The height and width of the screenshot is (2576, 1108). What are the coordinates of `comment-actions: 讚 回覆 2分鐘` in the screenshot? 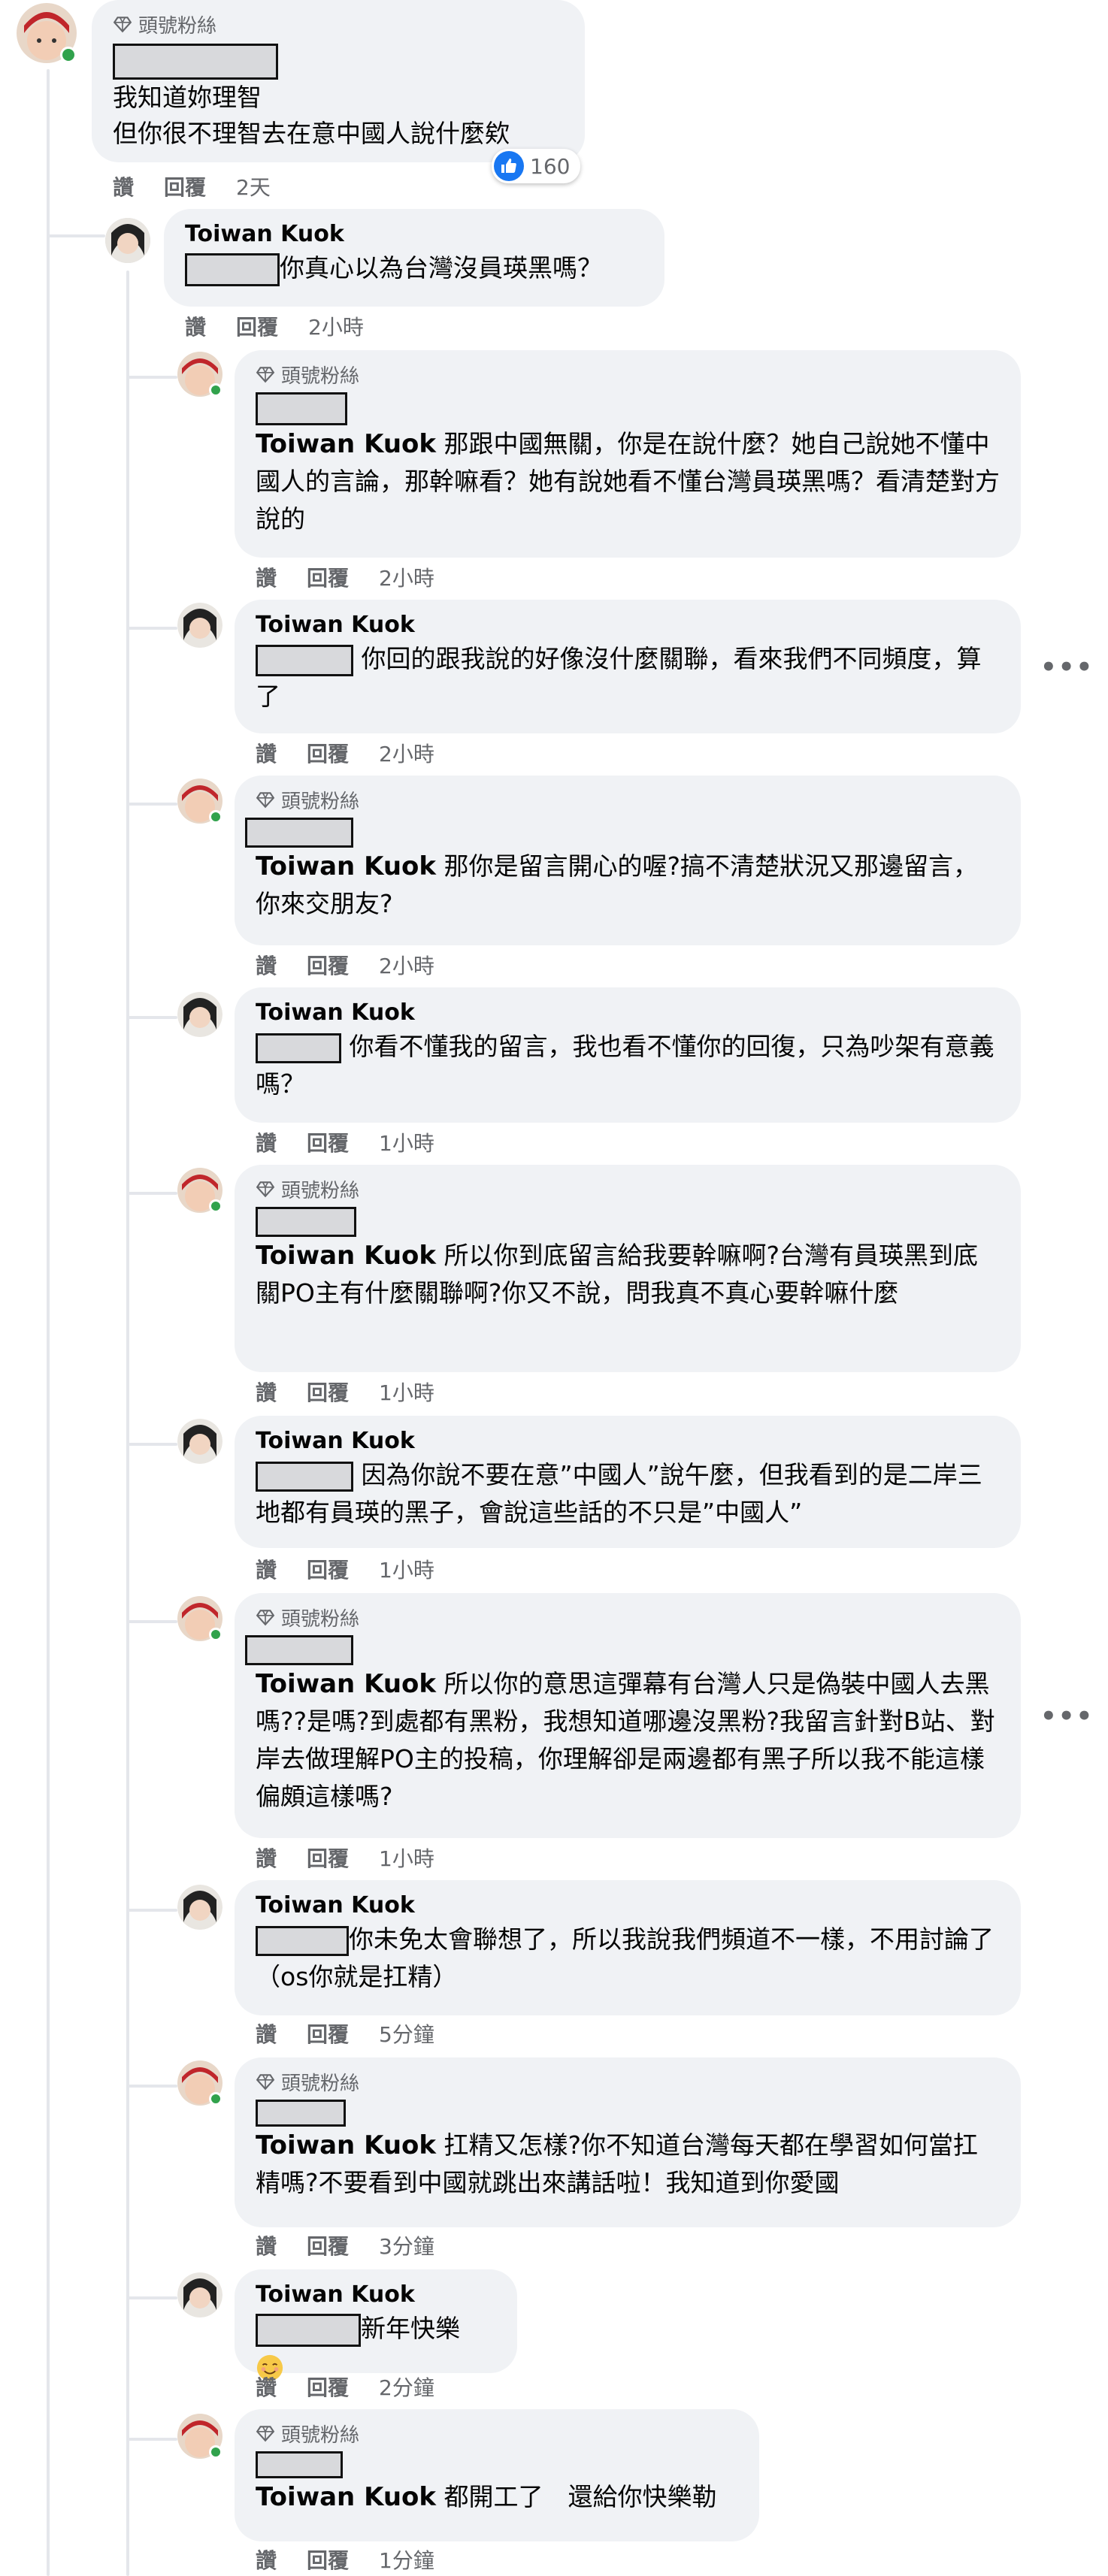 It's located at (345, 2387).